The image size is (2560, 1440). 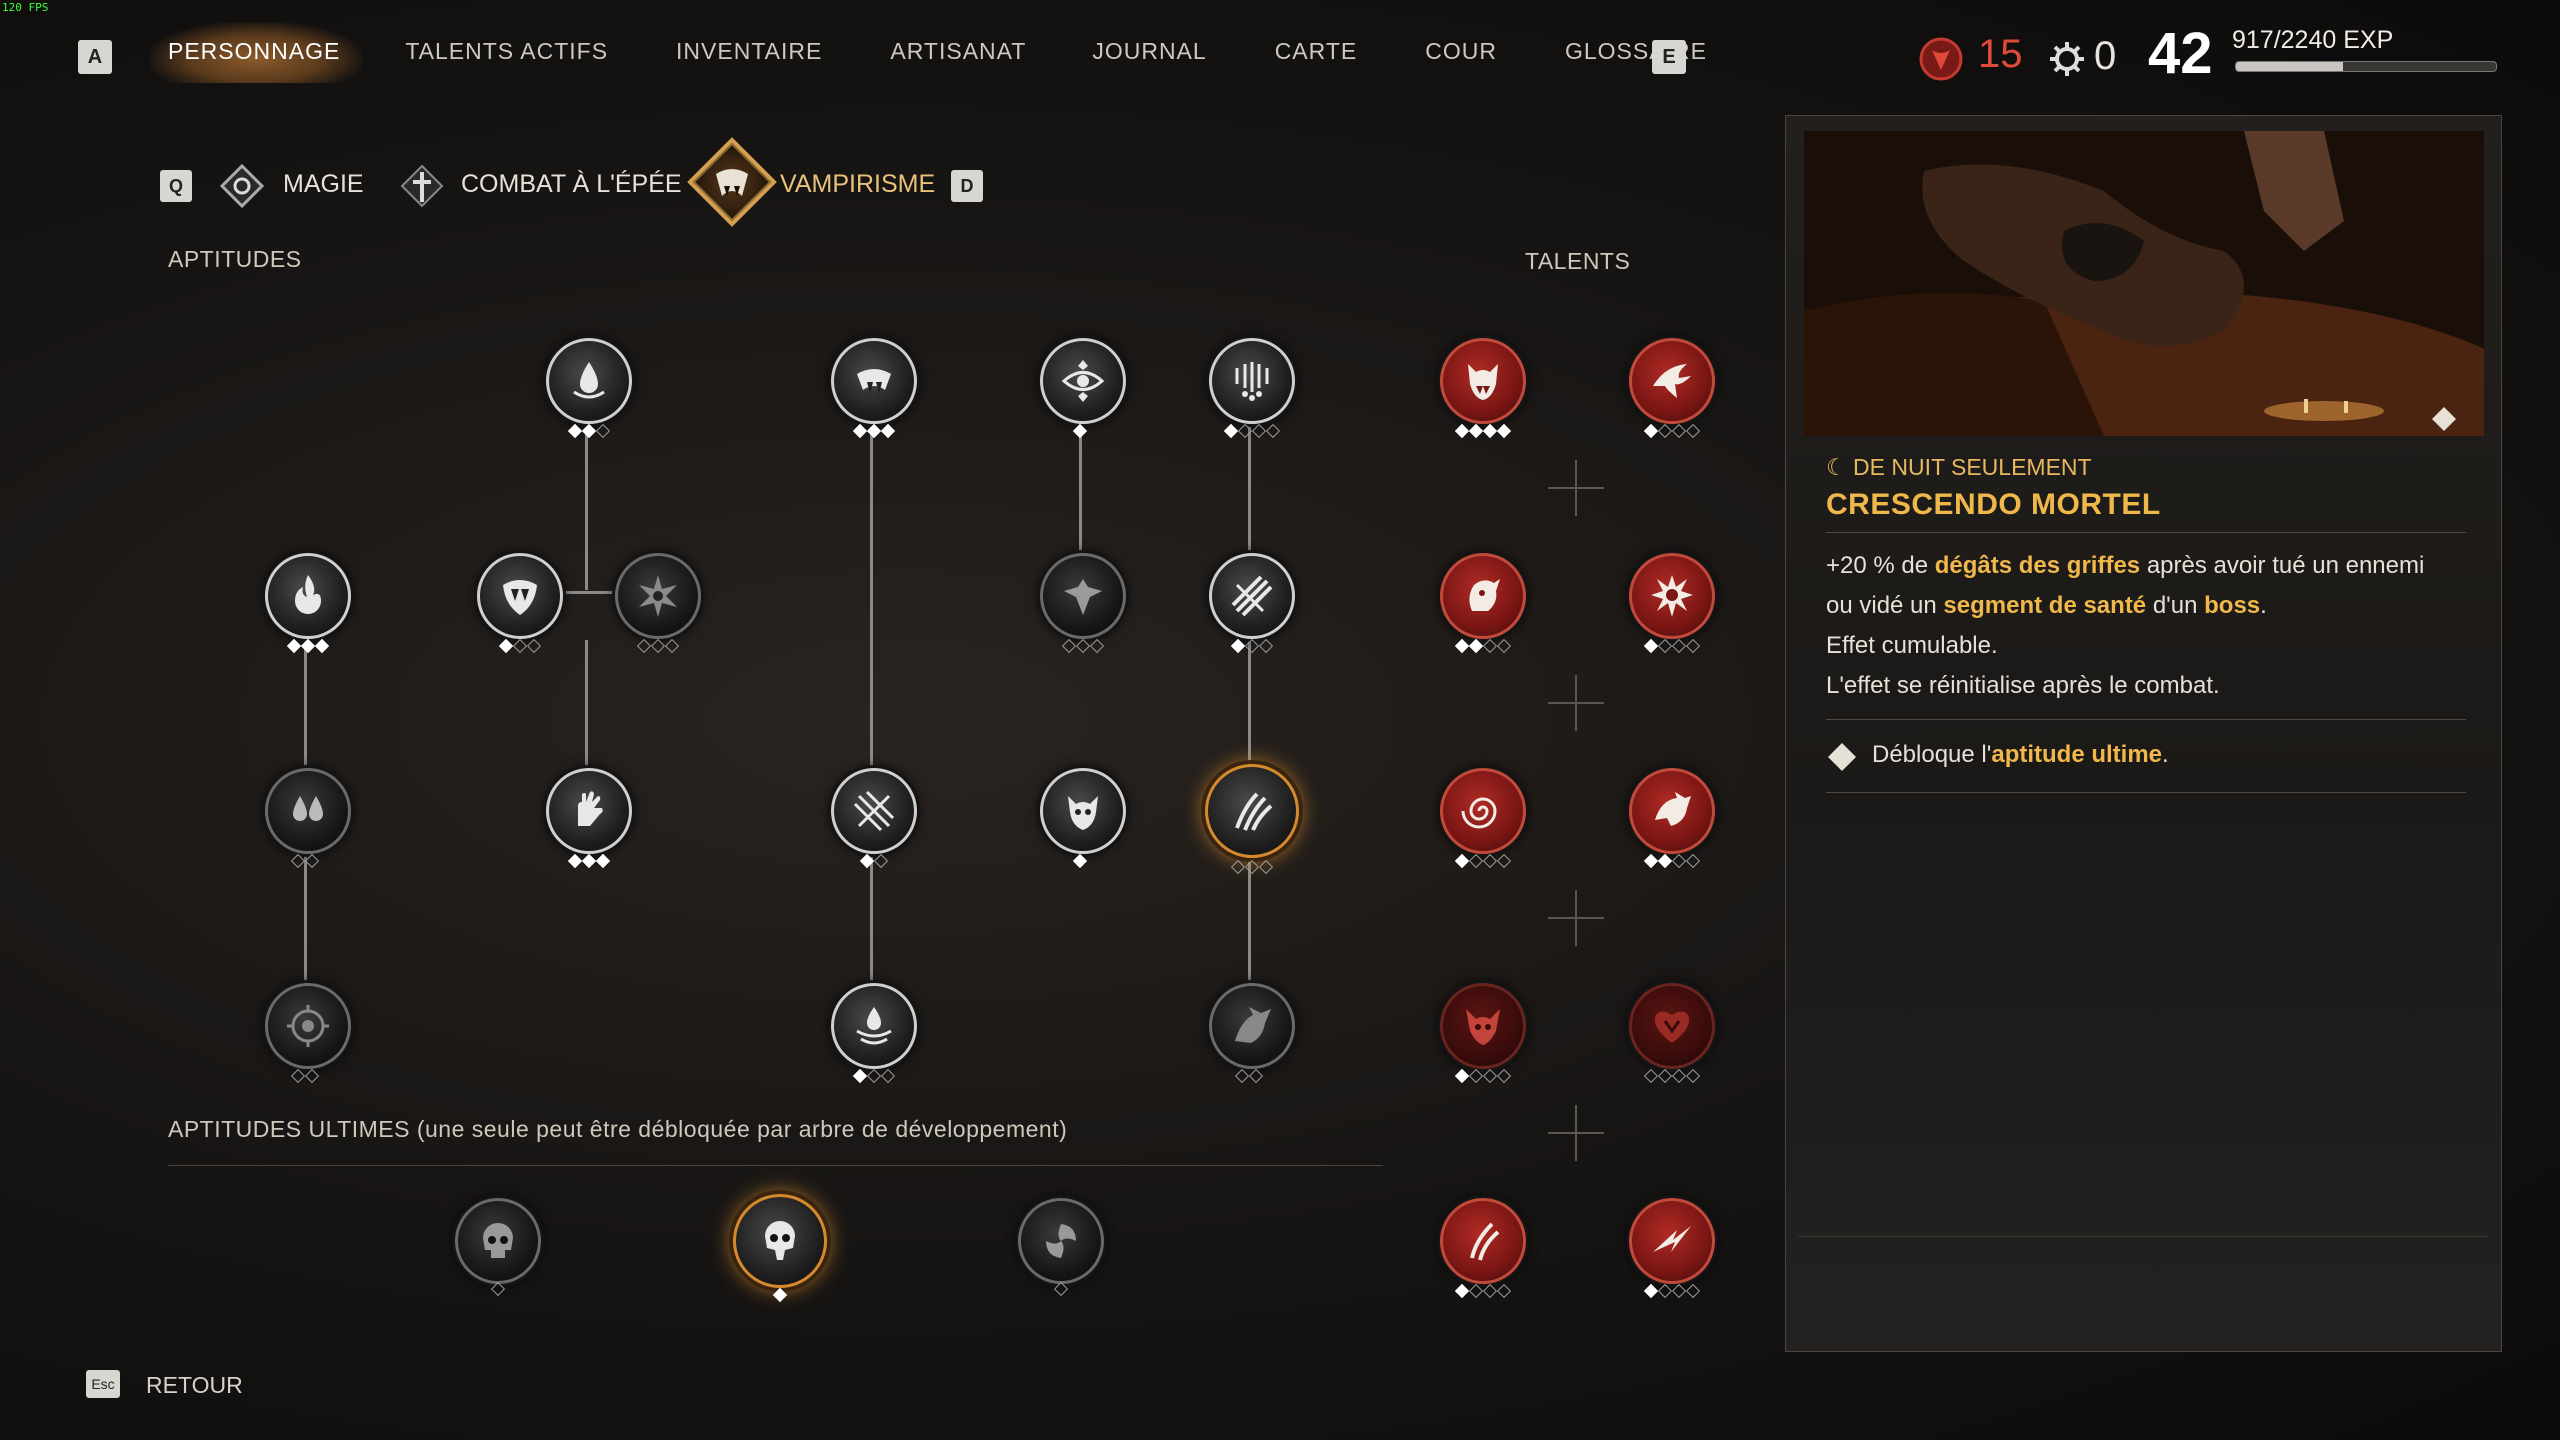 What do you see at coordinates (1149, 51) in the screenshot?
I see `tab-journal: JOURNAL` at bounding box center [1149, 51].